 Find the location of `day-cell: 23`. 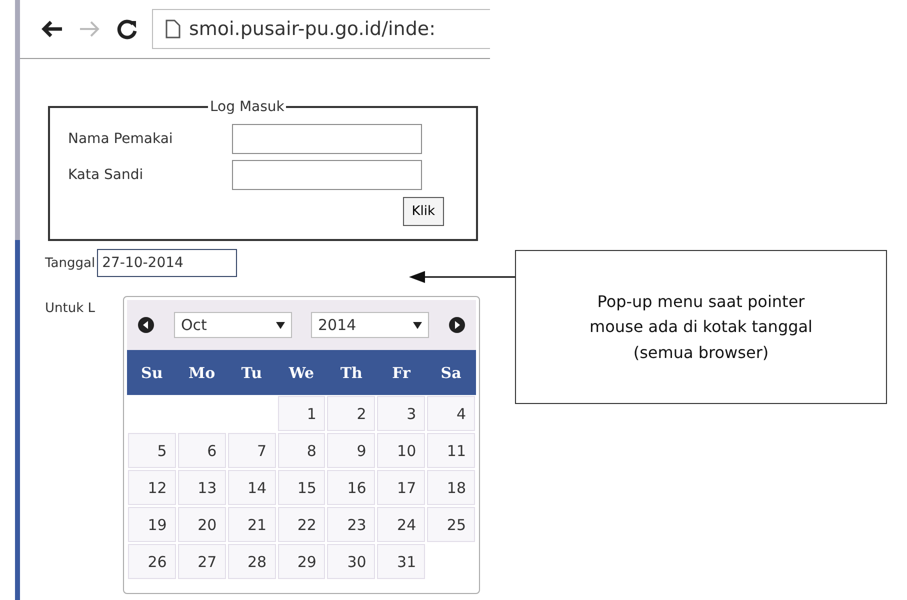

day-cell: 23 is located at coordinates (351, 524).